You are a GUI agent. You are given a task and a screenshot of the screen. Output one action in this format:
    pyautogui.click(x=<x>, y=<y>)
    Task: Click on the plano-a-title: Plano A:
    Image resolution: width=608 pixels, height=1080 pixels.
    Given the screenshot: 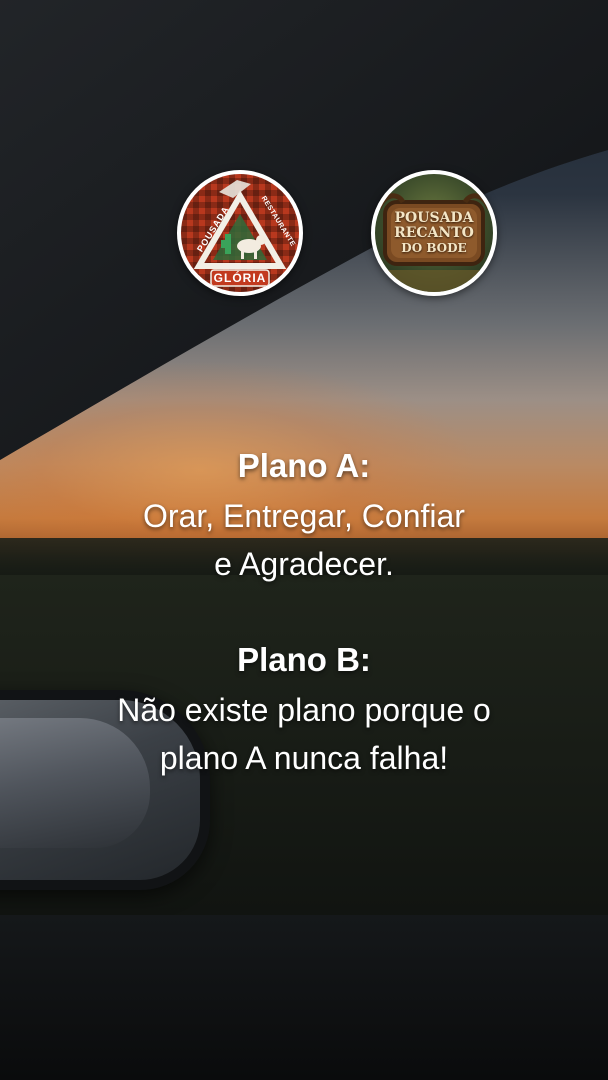 What is the action you would take?
    pyautogui.click(x=304, y=465)
    